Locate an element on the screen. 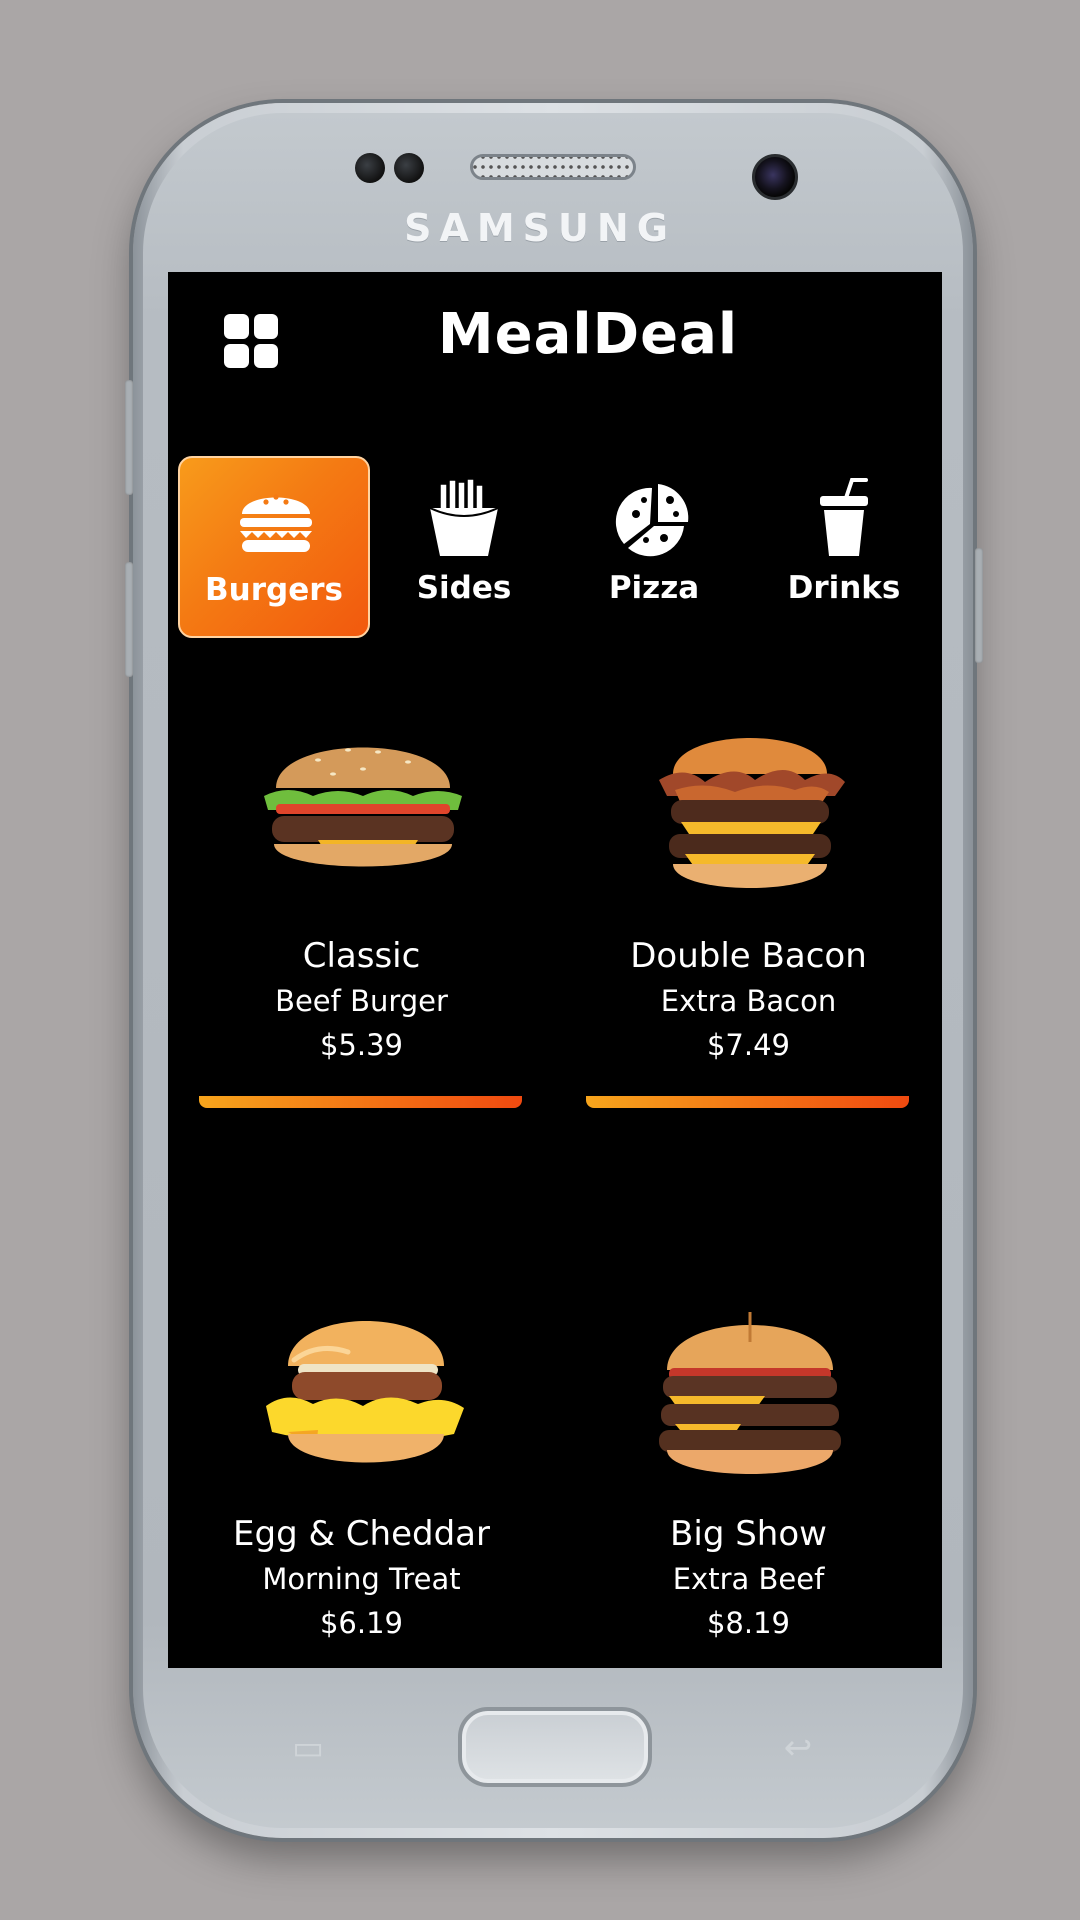 Image resolution: width=1080 pixels, height=1920 pixels. volume-down-button is located at coordinates (129, 619).